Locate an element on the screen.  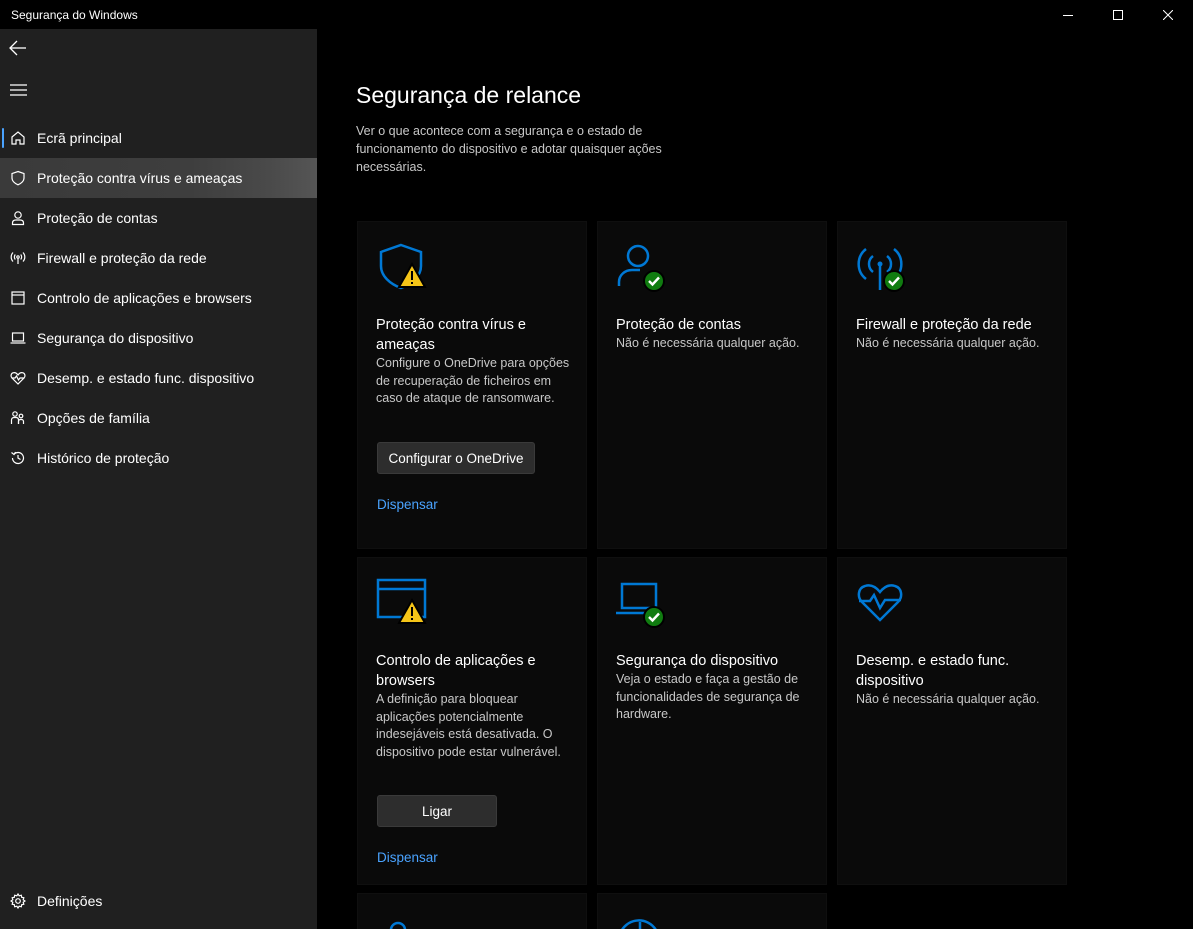
sidebar-item-label: Histórico de proteção is located at coordinates (103, 458).